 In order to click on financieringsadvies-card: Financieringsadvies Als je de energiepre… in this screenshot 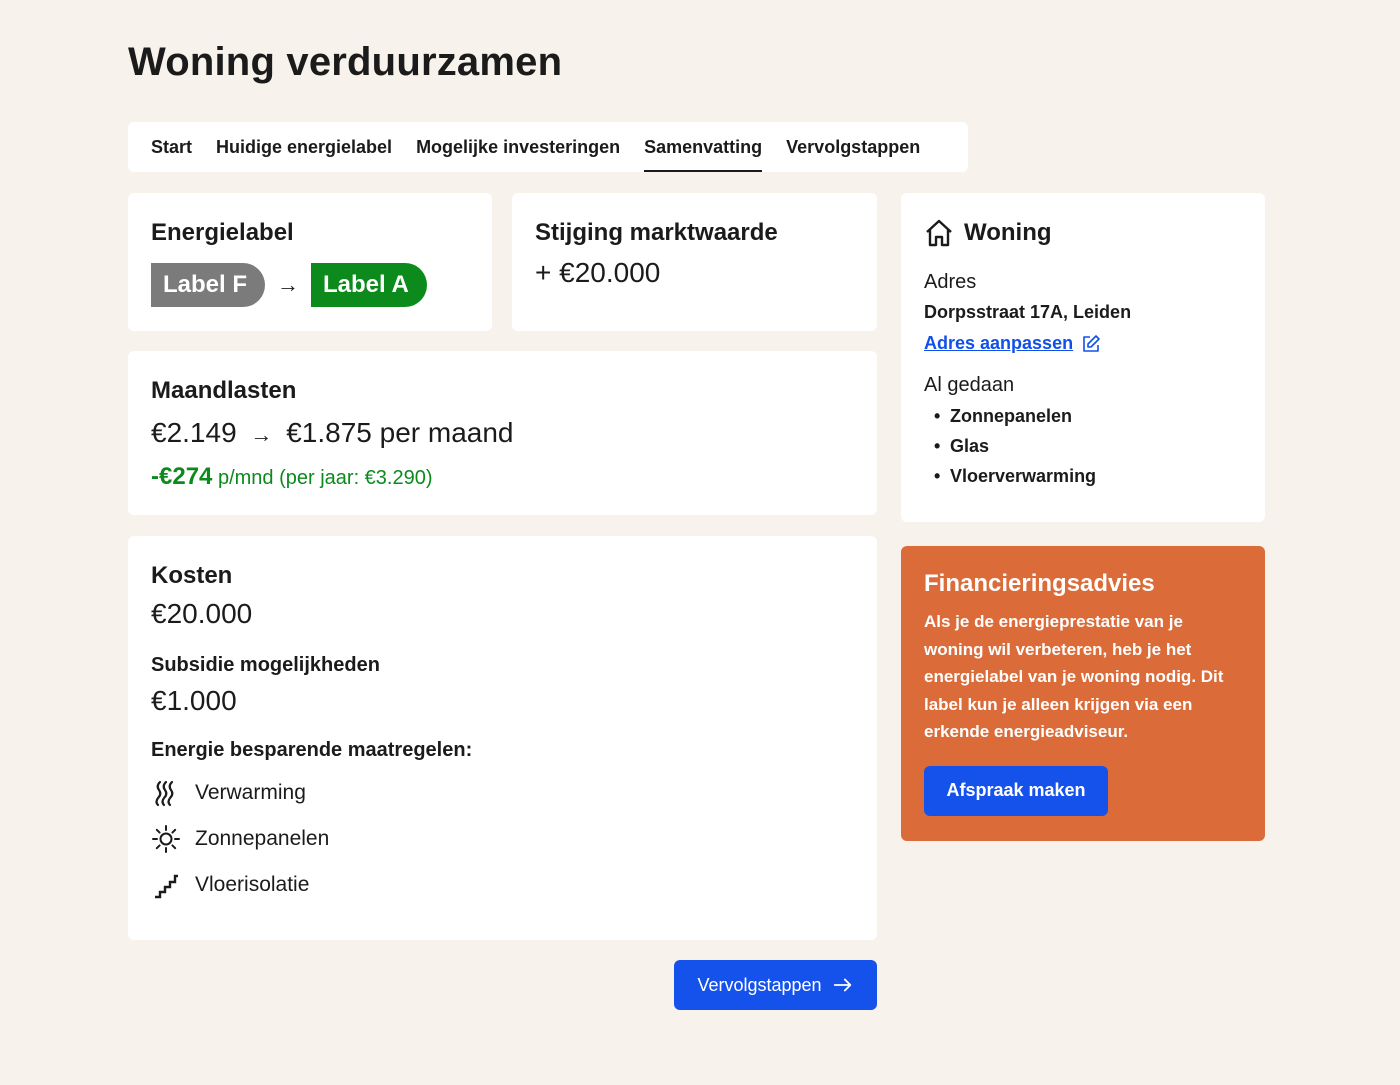, I will do `click(1083, 693)`.